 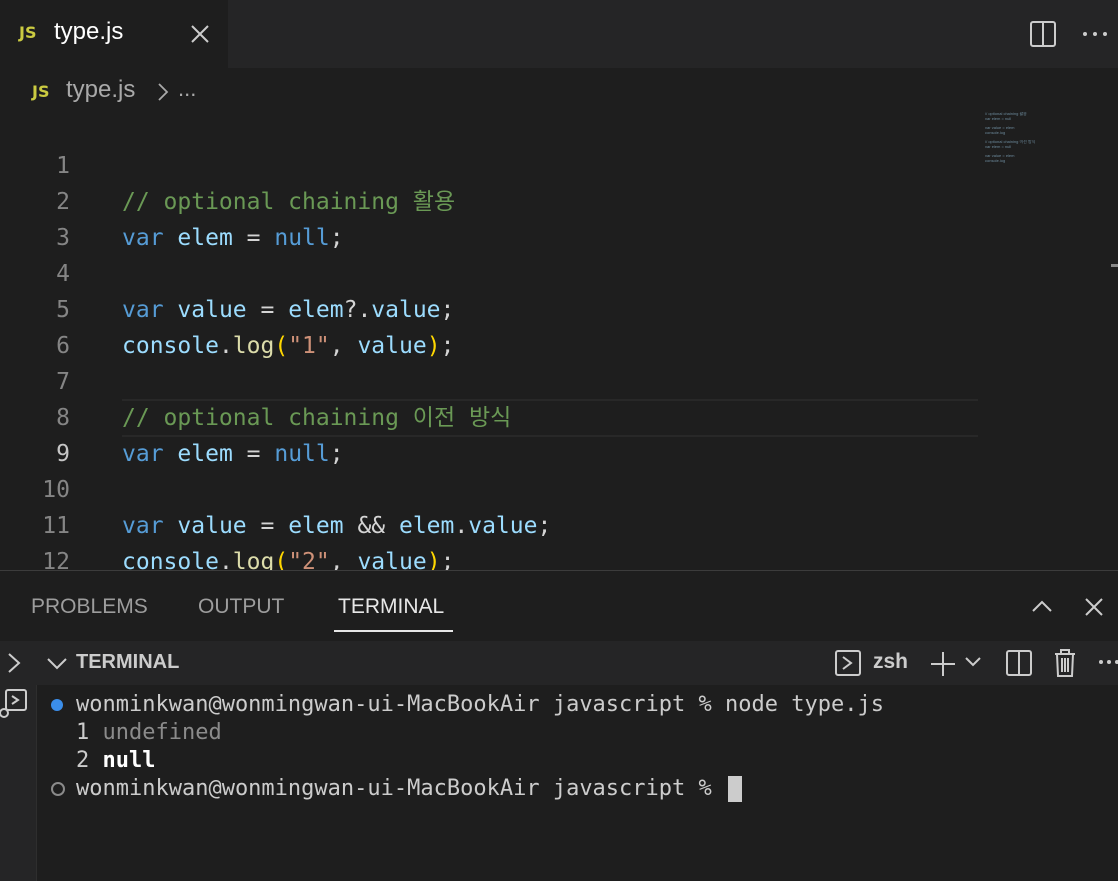 I want to click on breadcrumb-file: type.js, so click(x=100, y=90).